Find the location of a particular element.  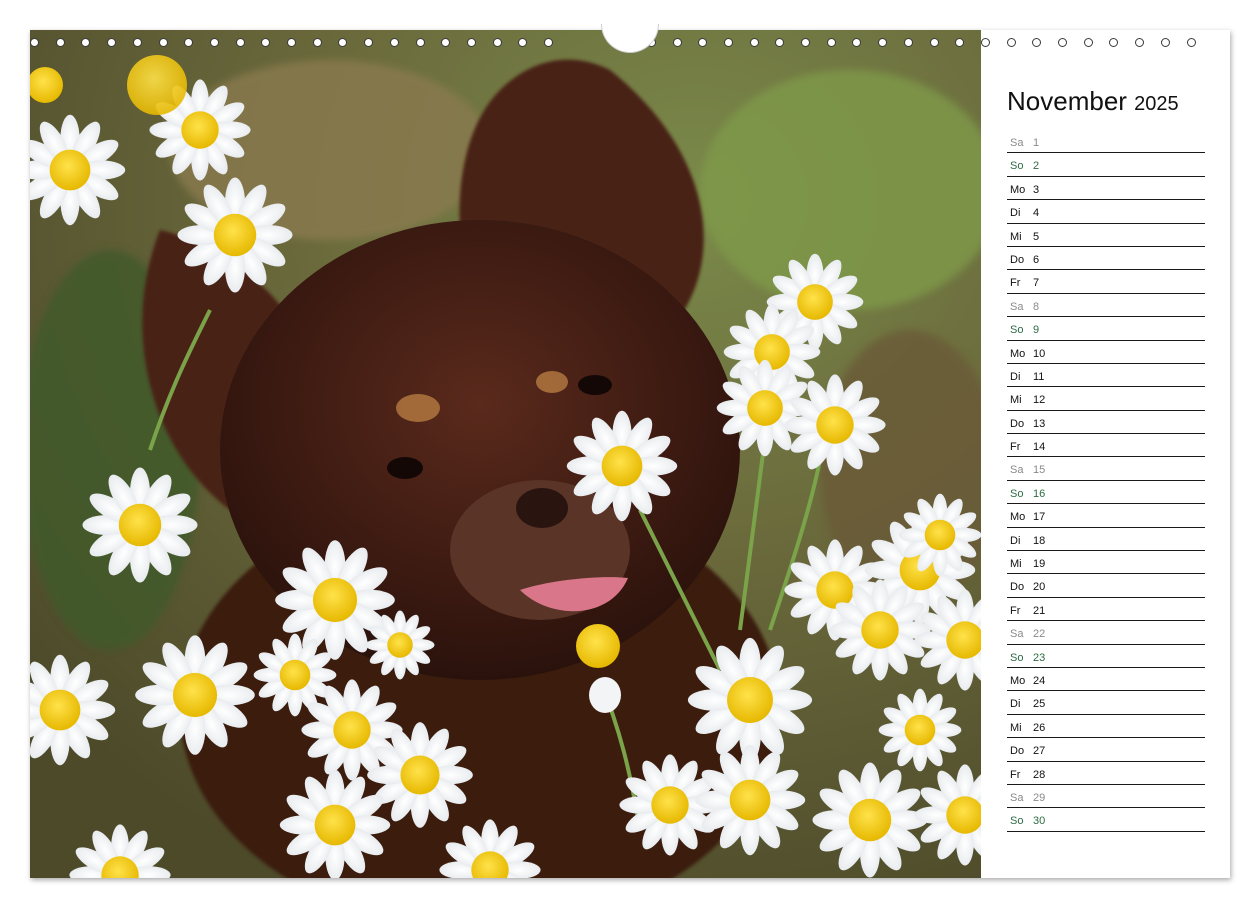

day-number: 9 is located at coordinates (1036, 330).